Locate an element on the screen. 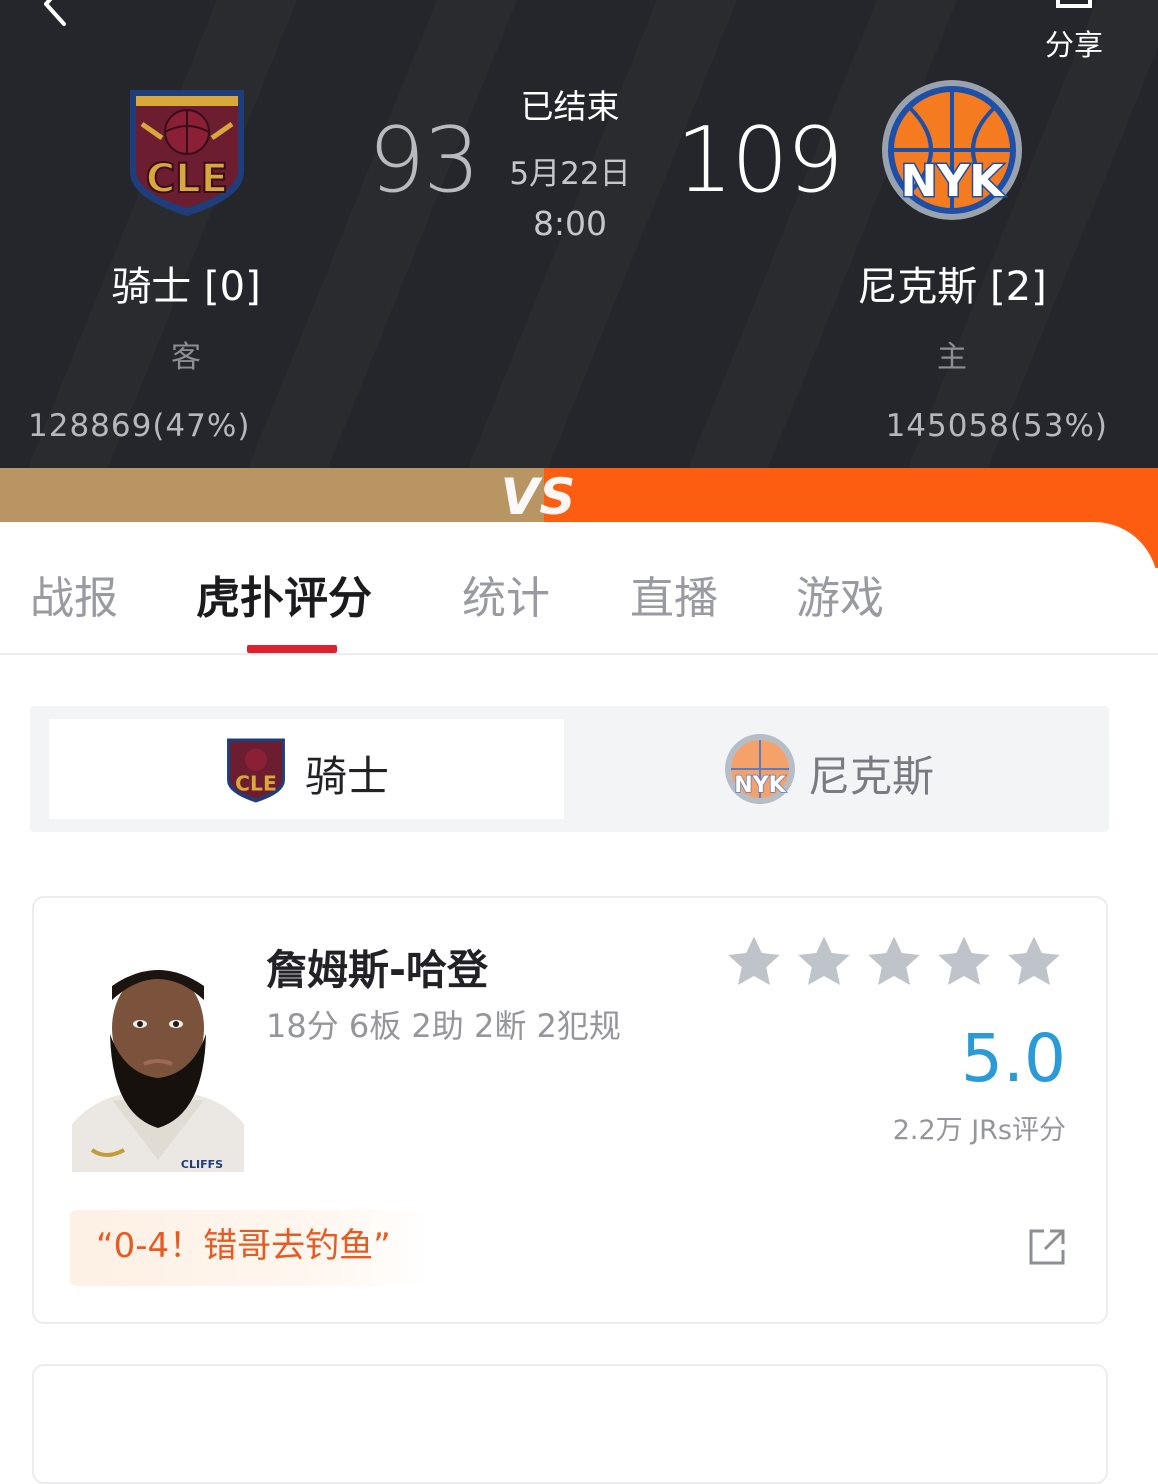  game-time: 8:00 is located at coordinates (570, 223).